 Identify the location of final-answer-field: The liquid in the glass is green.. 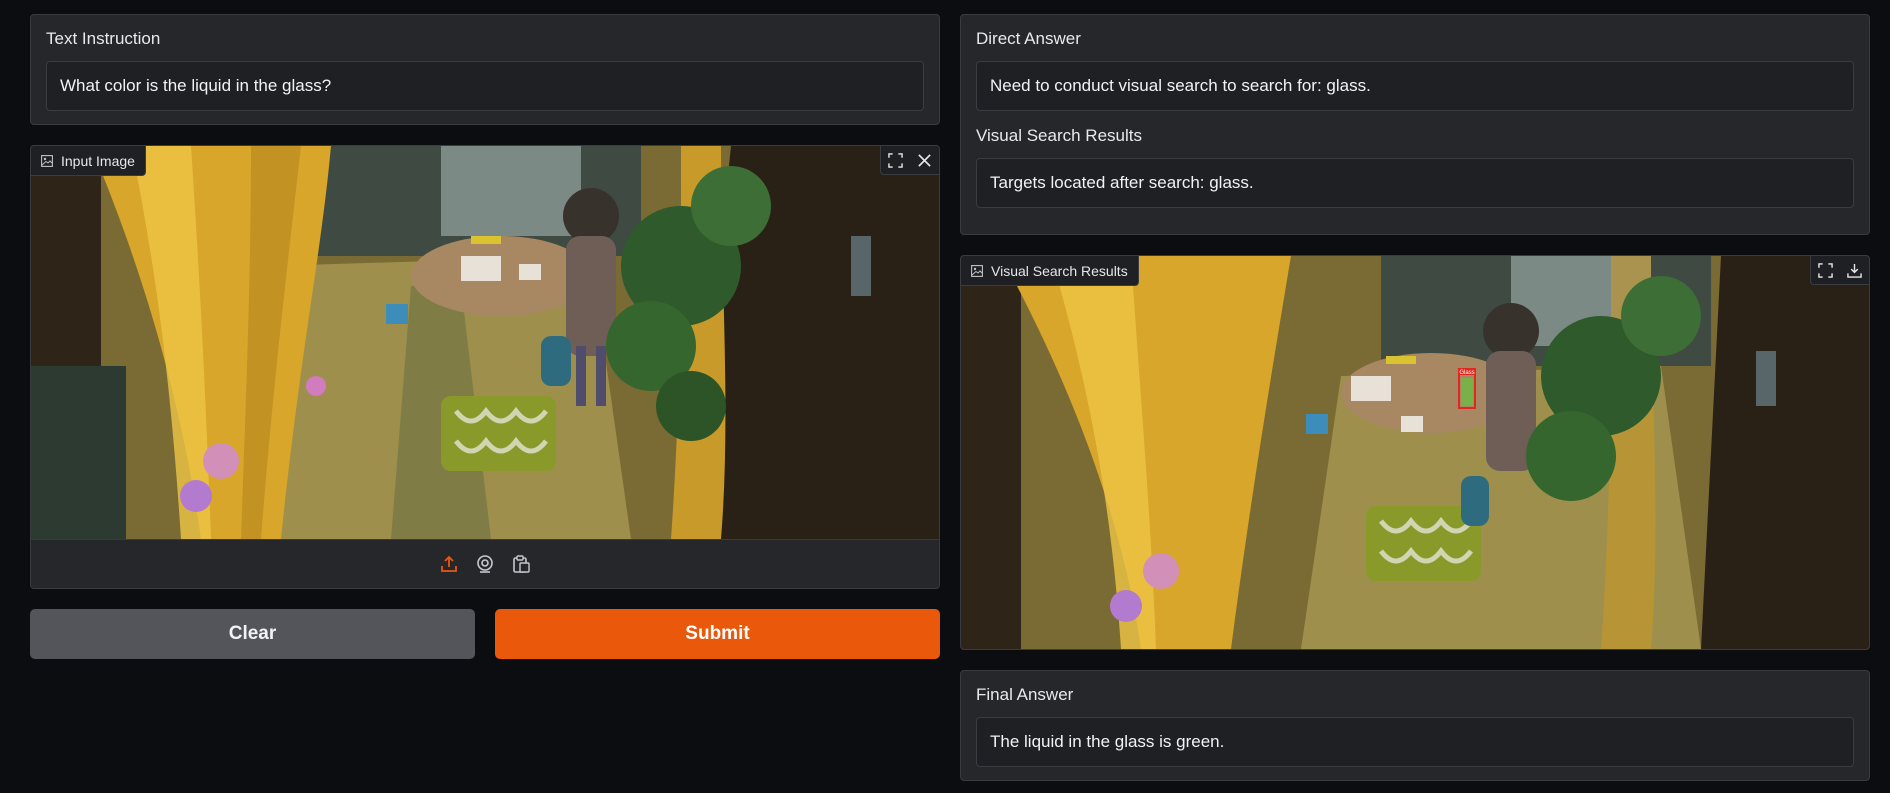
(1415, 742).